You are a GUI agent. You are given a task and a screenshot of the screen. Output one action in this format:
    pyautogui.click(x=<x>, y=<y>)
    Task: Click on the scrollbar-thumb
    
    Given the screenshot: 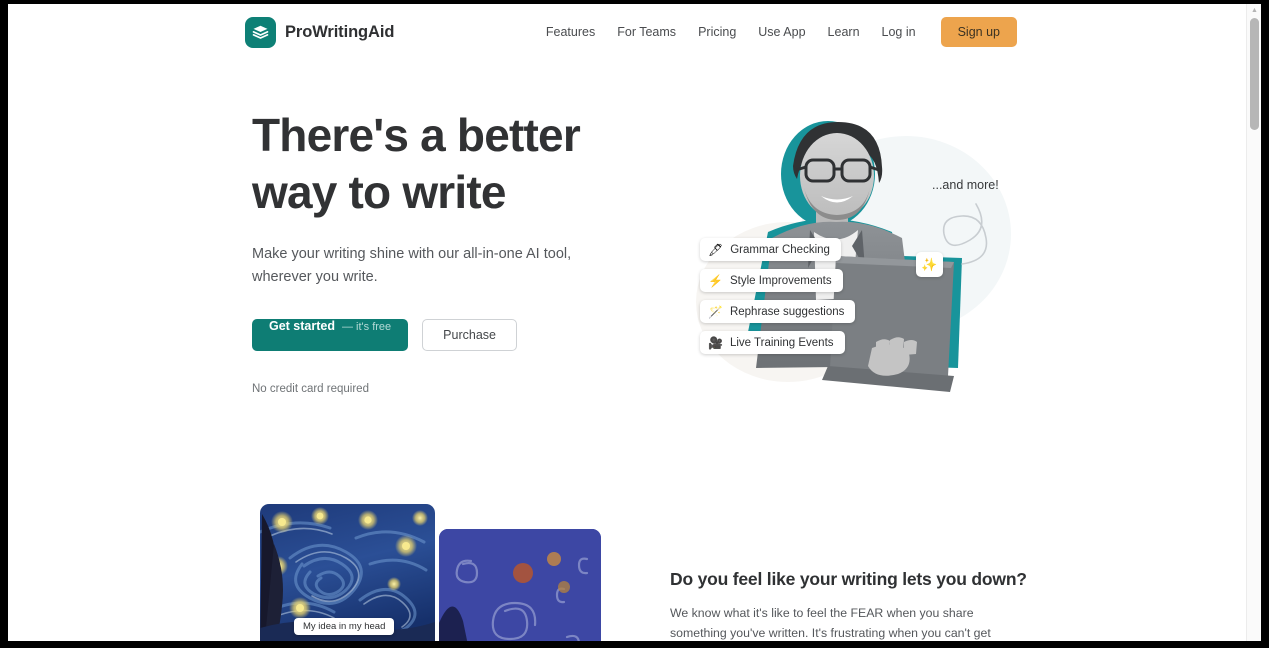 What is the action you would take?
    pyautogui.click(x=1254, y=74)
    